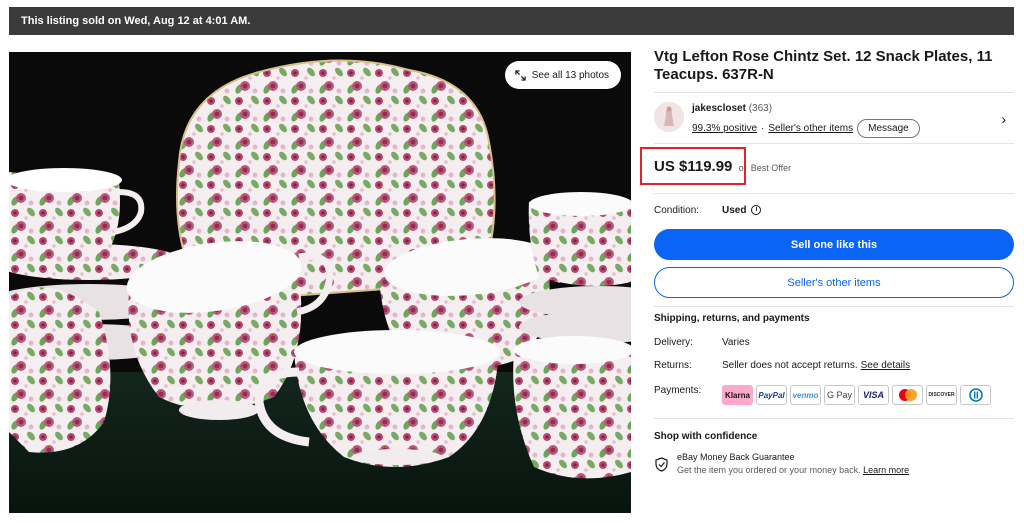  Describe the element at coordinates (737, 395) in the screenshot. I see `klarna-icon: Klarna` at that location.